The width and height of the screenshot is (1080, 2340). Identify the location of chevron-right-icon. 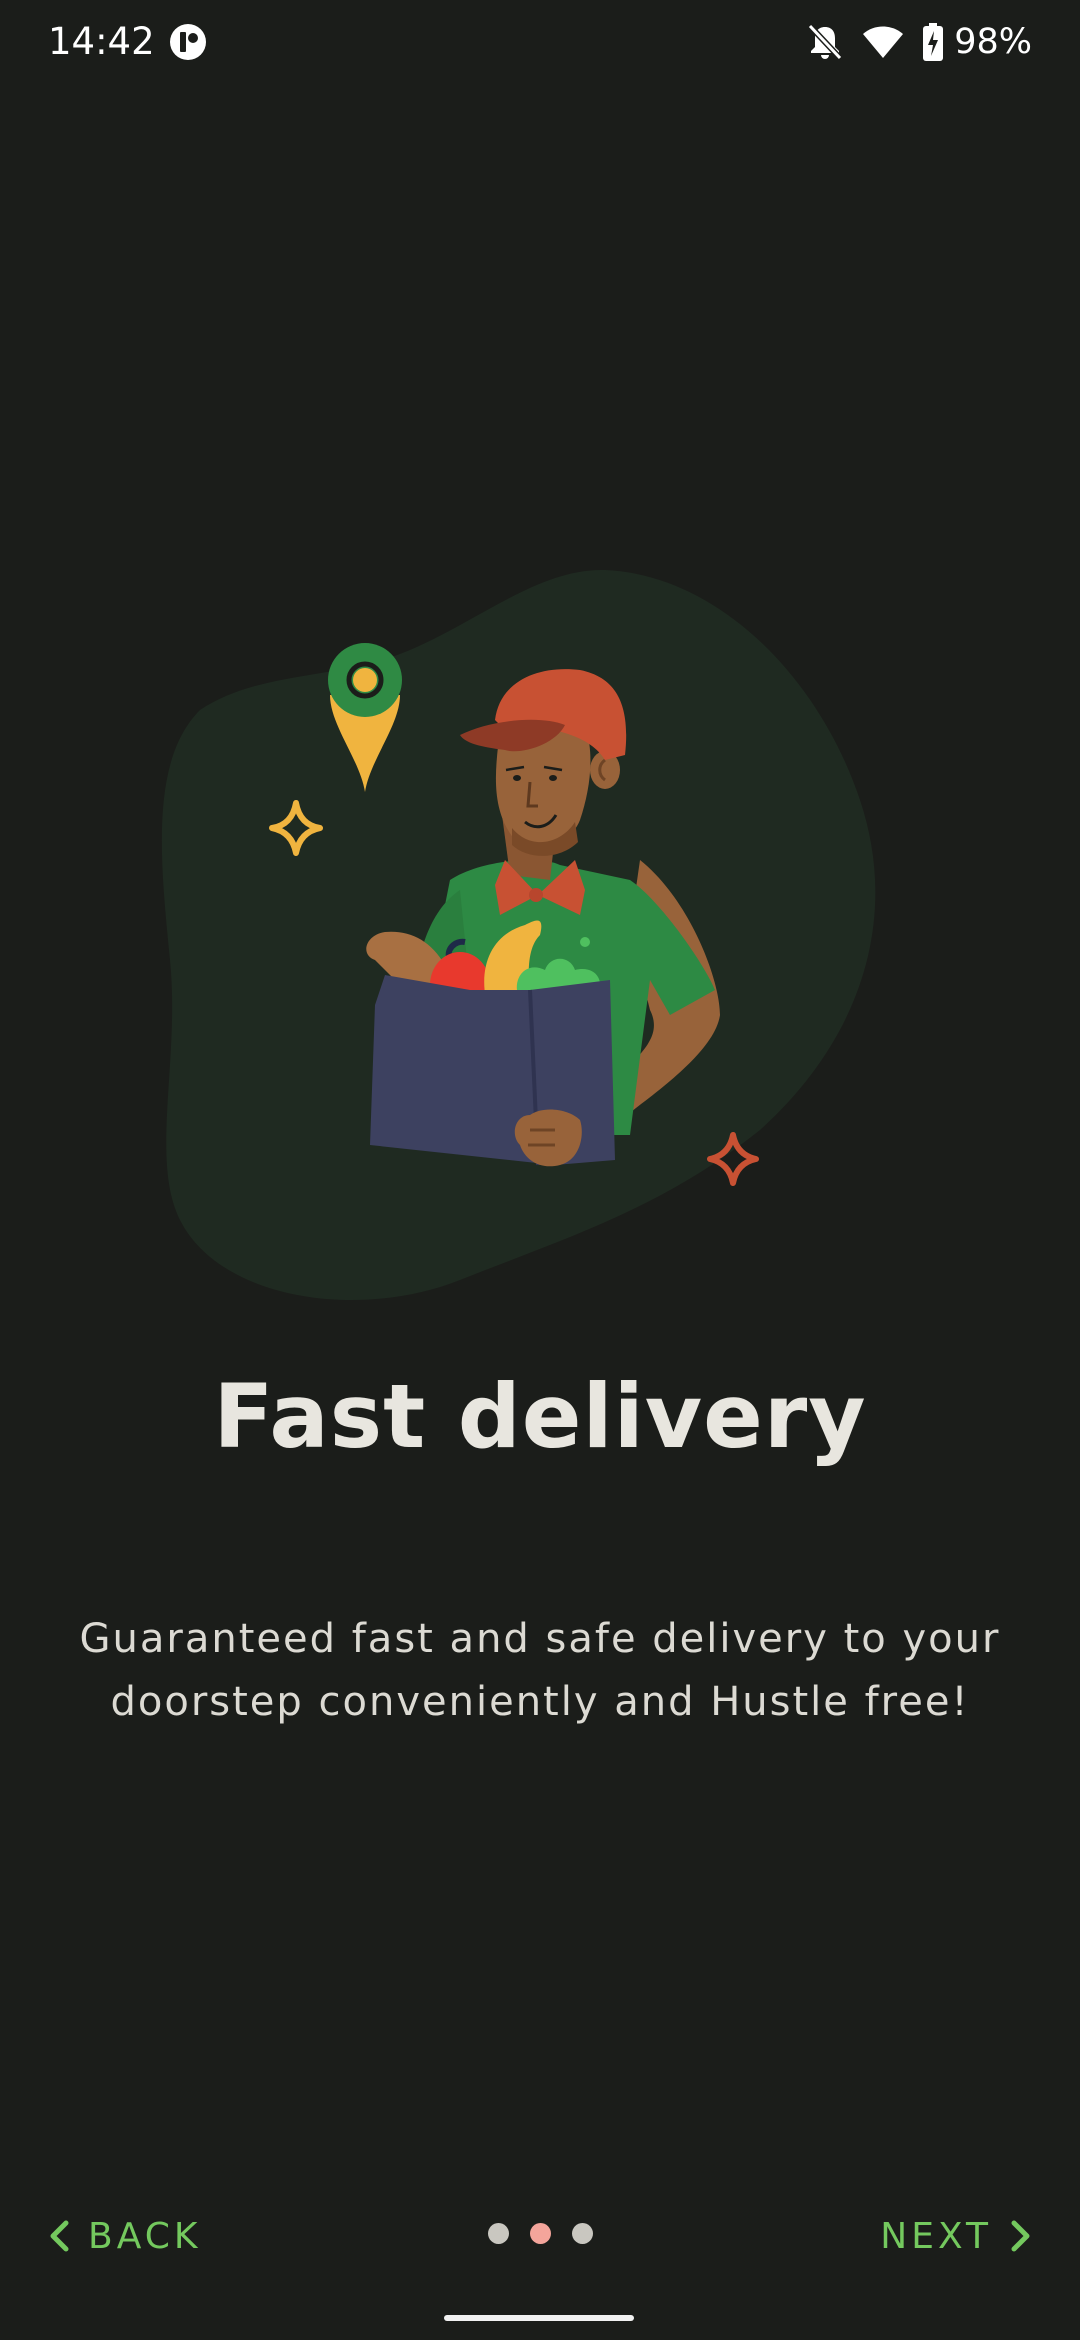
(1020, 2236).